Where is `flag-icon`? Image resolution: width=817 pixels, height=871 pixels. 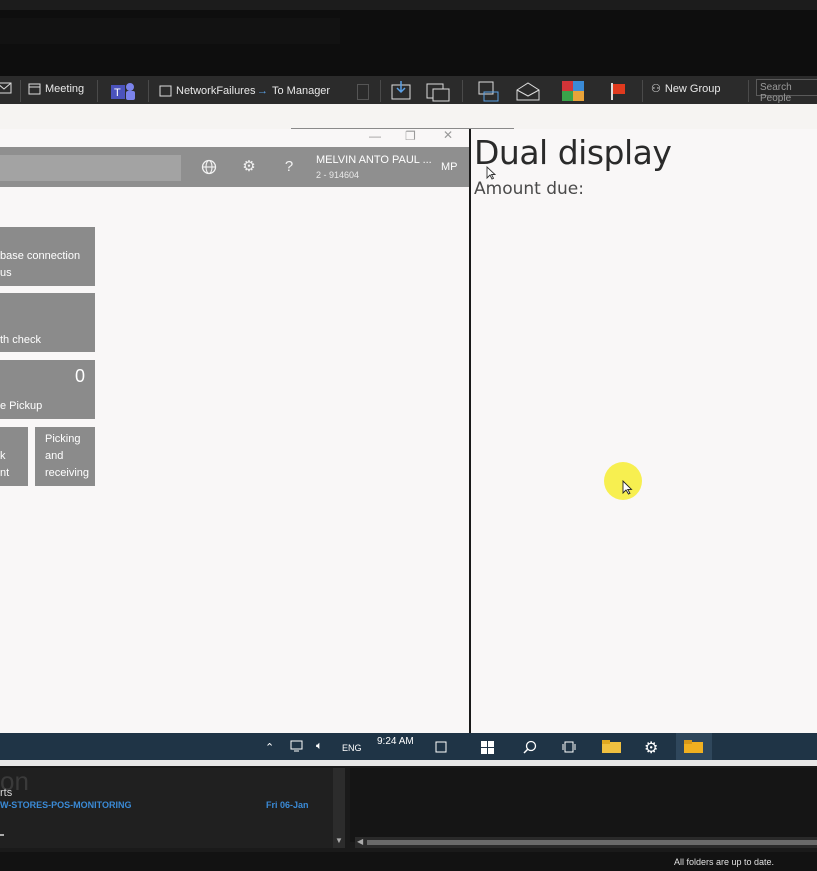 flag-icon is located at coordinates (618, 91).